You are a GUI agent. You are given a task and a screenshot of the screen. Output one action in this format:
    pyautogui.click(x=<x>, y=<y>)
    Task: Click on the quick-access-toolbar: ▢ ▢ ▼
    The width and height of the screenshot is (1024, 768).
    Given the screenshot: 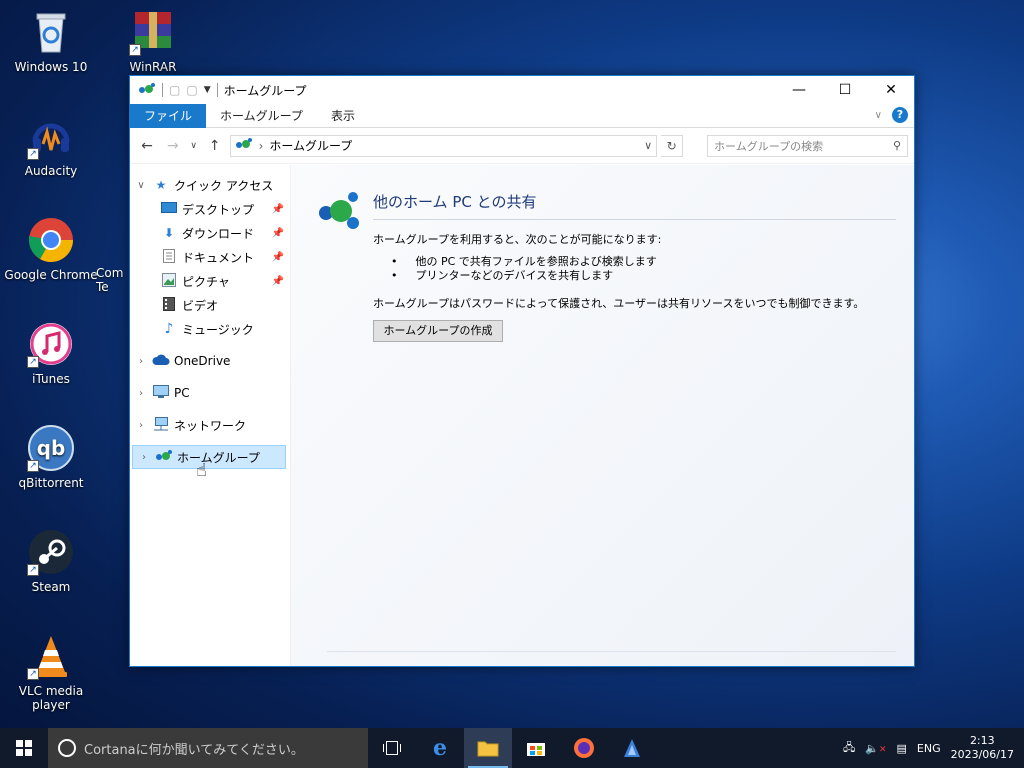 What is the action you would take?
    pyautogui.click(x=174, y=90)
    